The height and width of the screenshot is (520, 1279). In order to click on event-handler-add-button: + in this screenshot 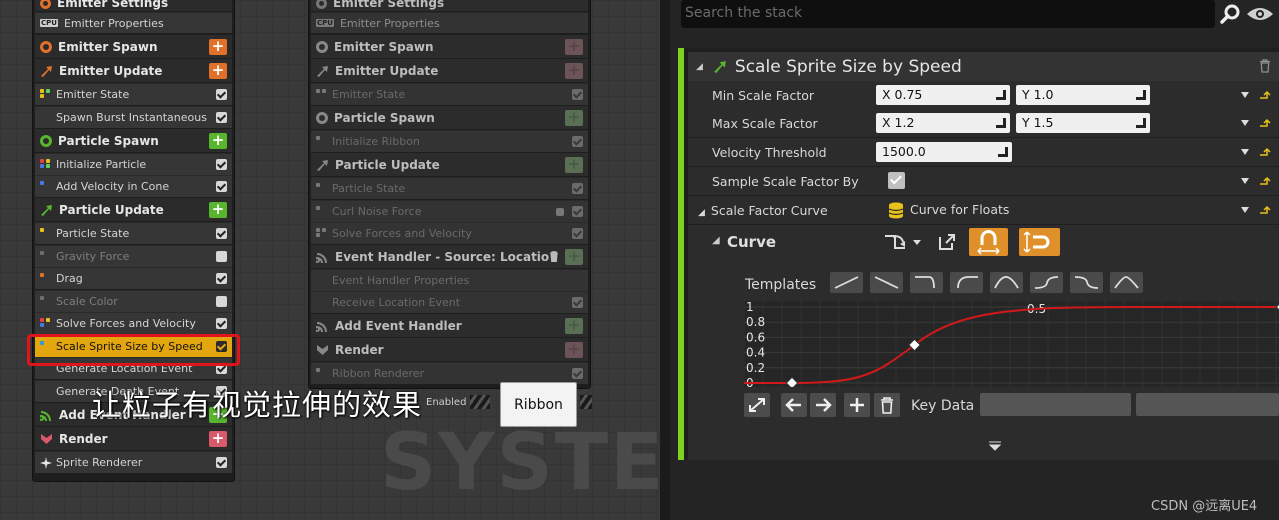, I will do `click(574, 256)`.